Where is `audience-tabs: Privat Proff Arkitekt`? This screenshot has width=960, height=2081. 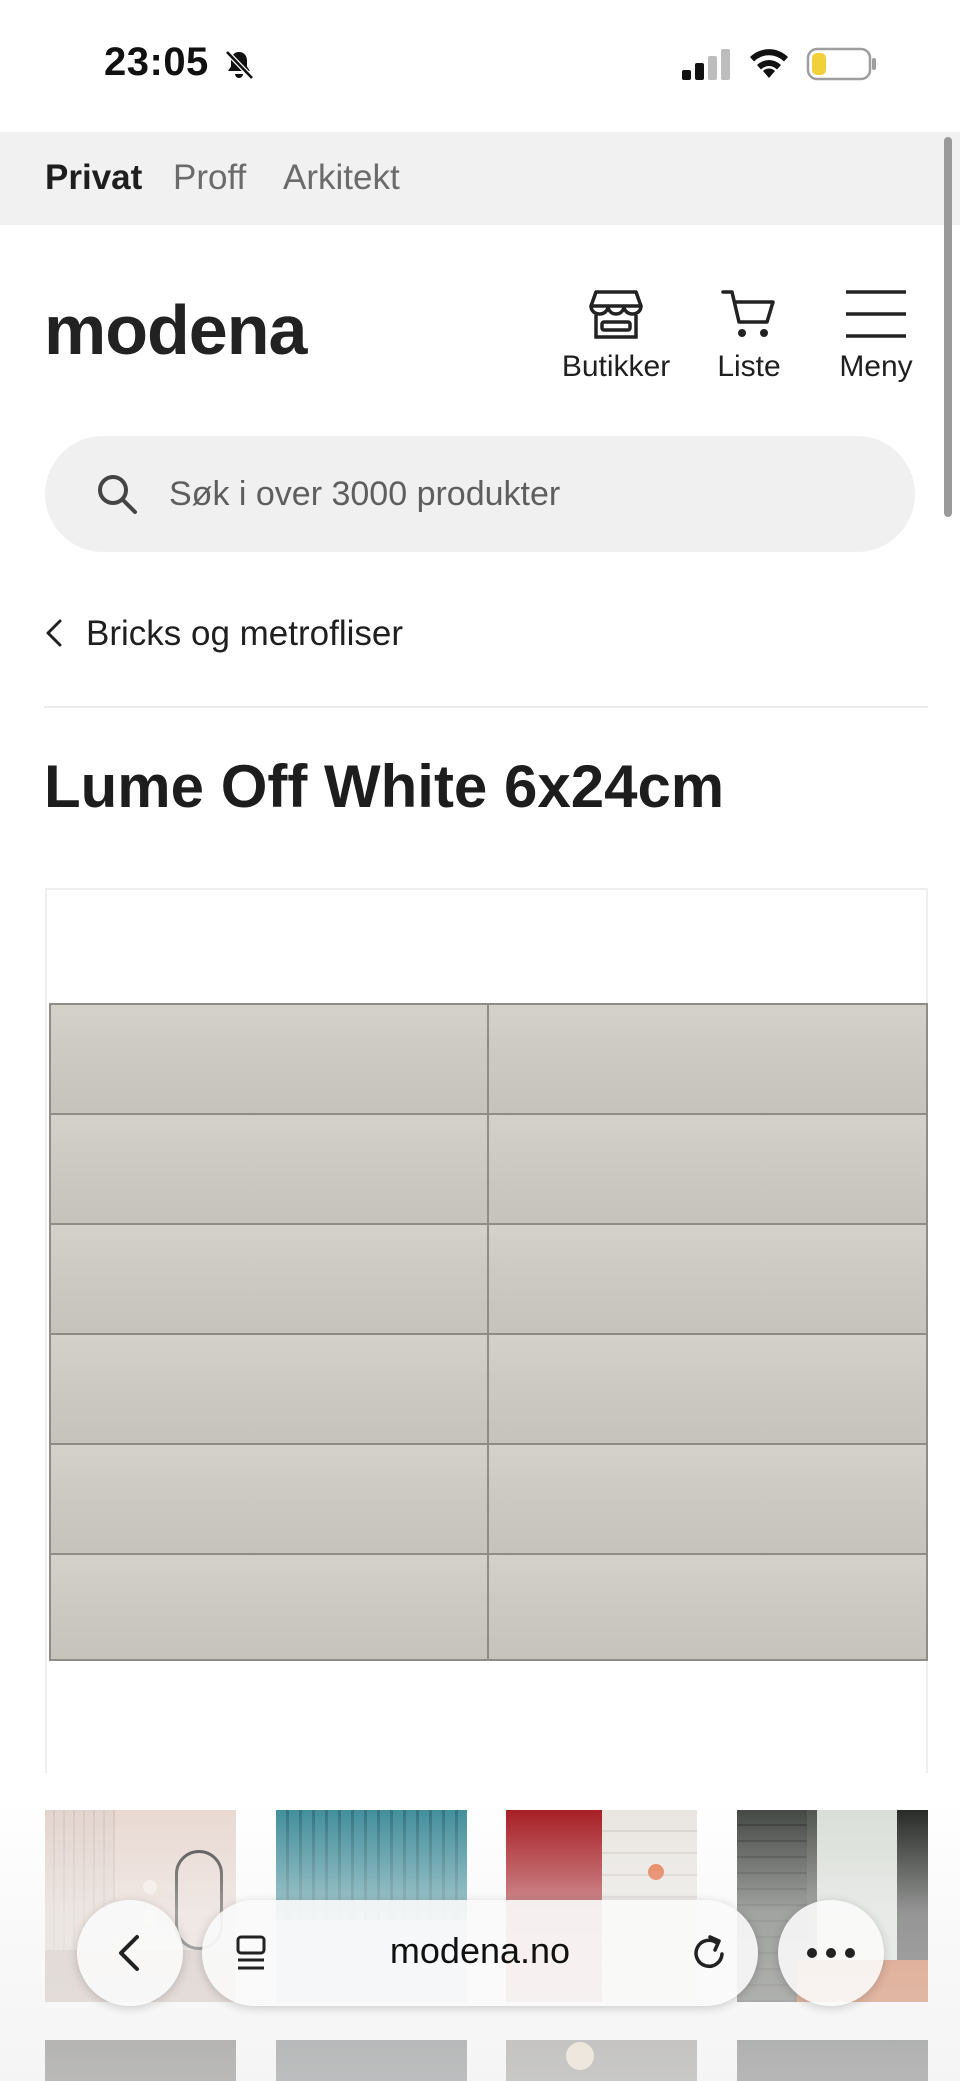 audience-tabs: Privat Proff Arkitekt is located at coordinates (480, 178).